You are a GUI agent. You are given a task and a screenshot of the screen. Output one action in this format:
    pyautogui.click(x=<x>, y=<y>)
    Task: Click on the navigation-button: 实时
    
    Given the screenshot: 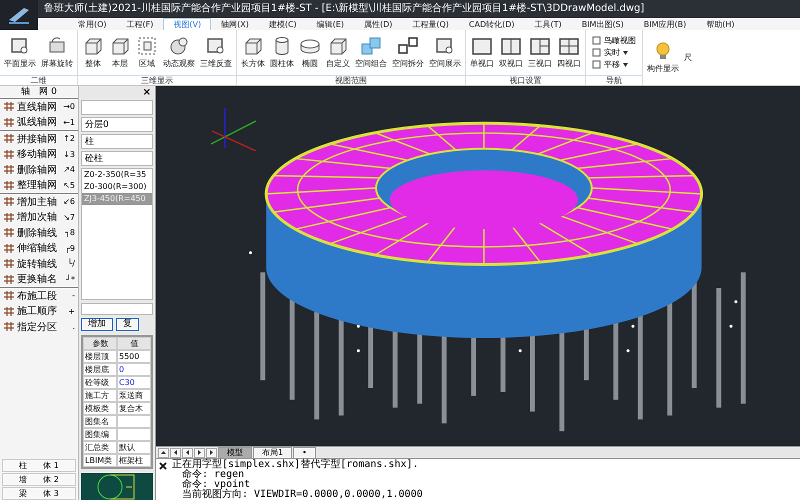 What is the action you would take?
    pyautogui.click(x=614, y=52)
    